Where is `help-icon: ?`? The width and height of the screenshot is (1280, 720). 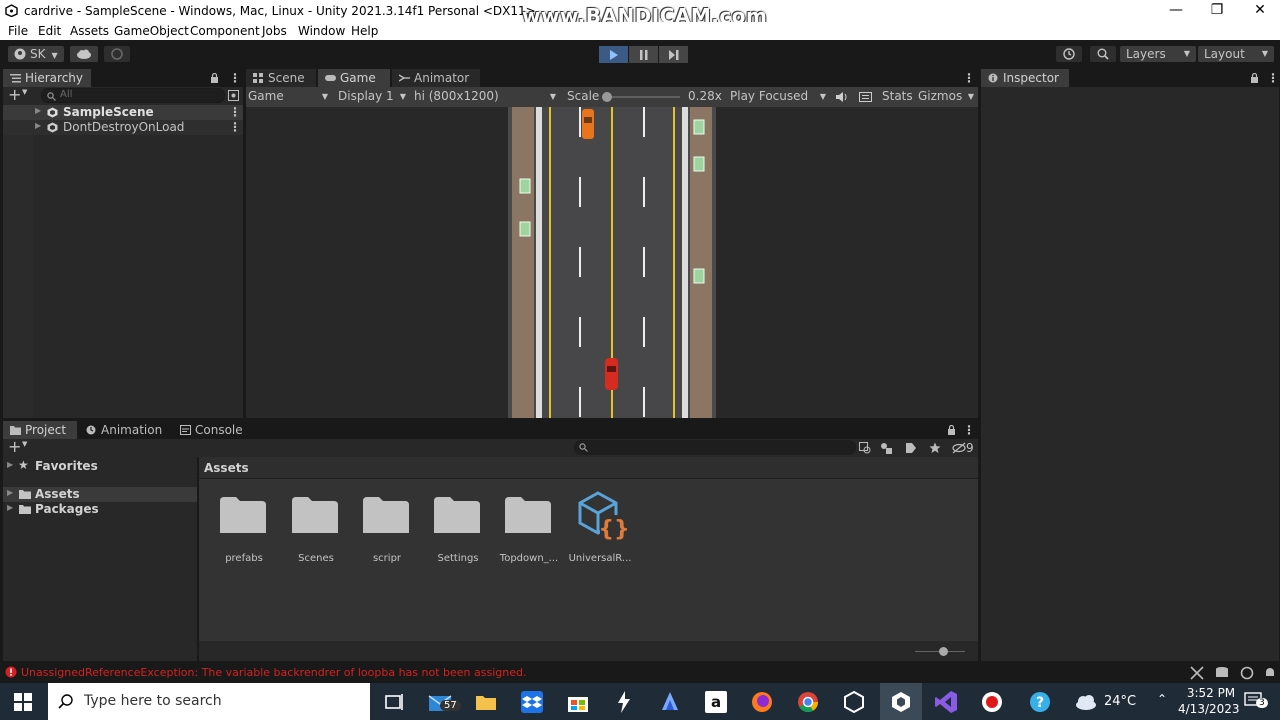 help-icon: ? is located at coordinates (1040, 702).